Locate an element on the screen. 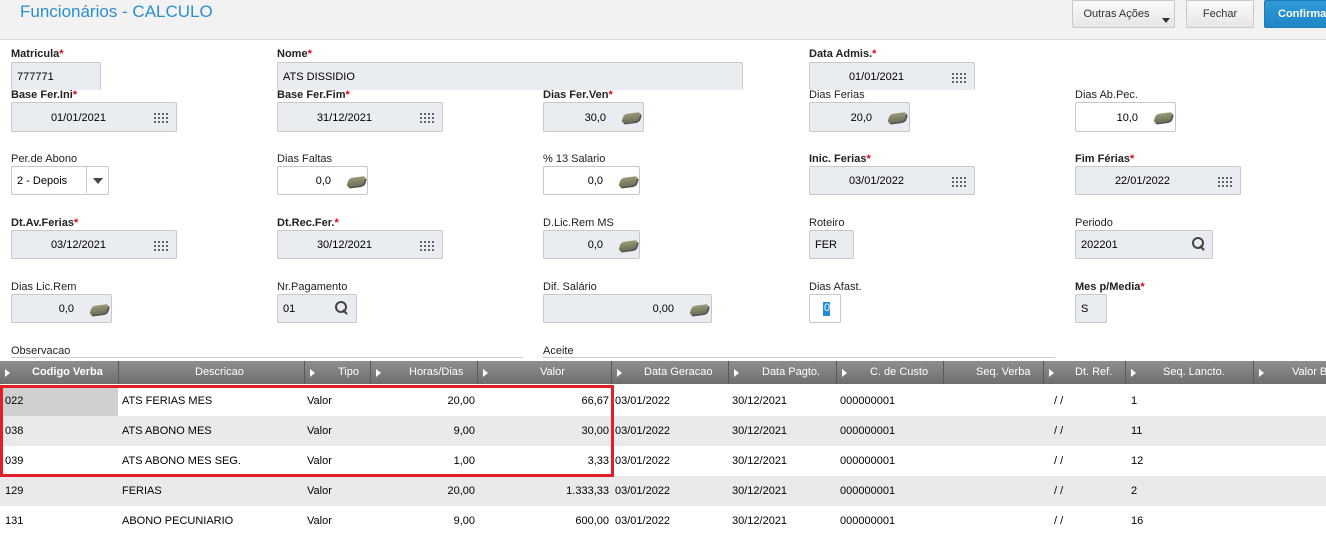 The width and height of the screenshot is (1326, 540). cell-descricao: ABONO PECUNIARIO is located at coordinates (178, 521).